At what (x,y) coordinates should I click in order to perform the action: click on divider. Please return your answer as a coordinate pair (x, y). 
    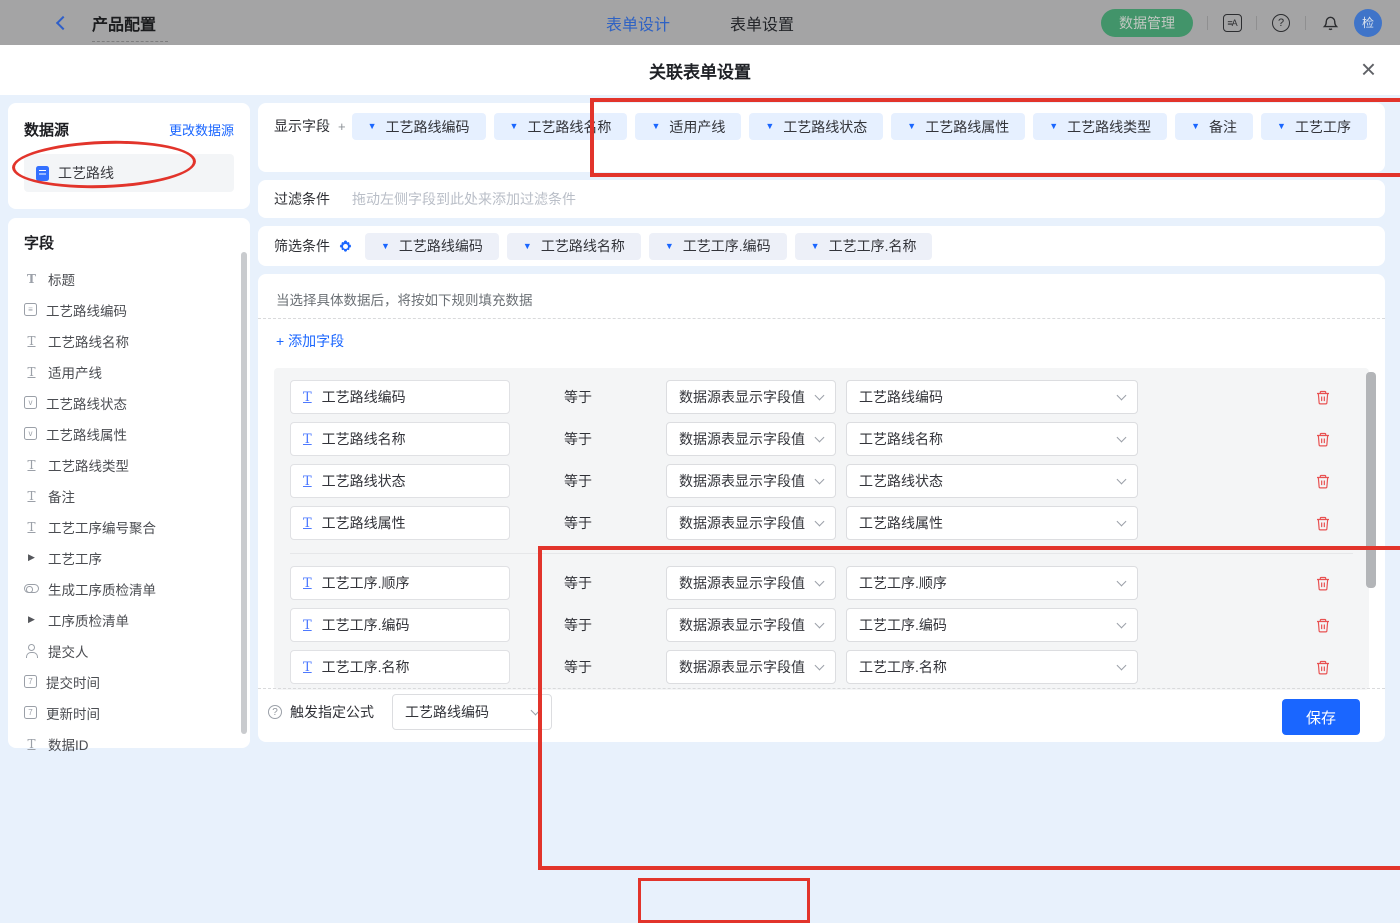
    Looking at the image, I should click on (821, 318).